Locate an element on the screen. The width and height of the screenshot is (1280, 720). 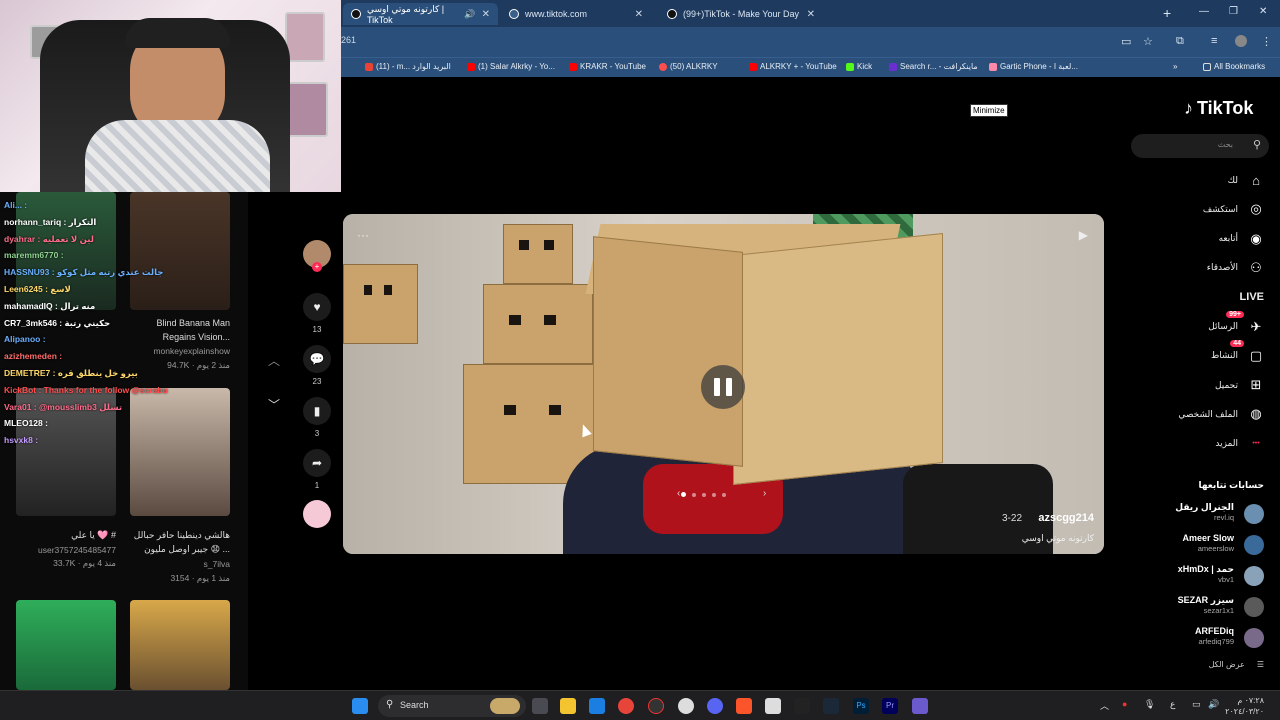
bookmark-krakr: KRAKR - YouTube is located at coordinates (607, 66).